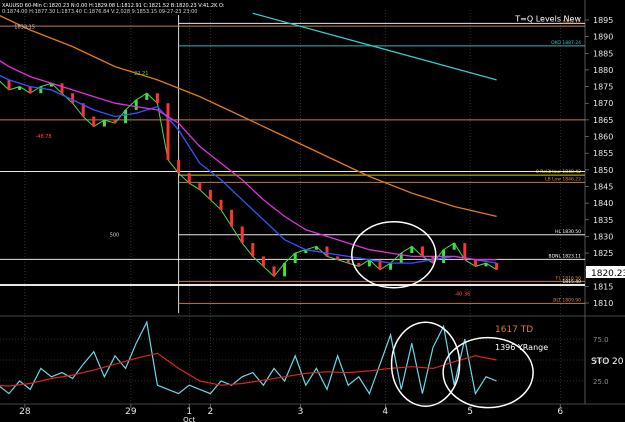 Image resolution: width=625 pixels, height=422 pixels. What do you see at coordinates (603, 186) in the screenshot?
I see `price-tick-label: 1845` at bounding box center [603, 186].